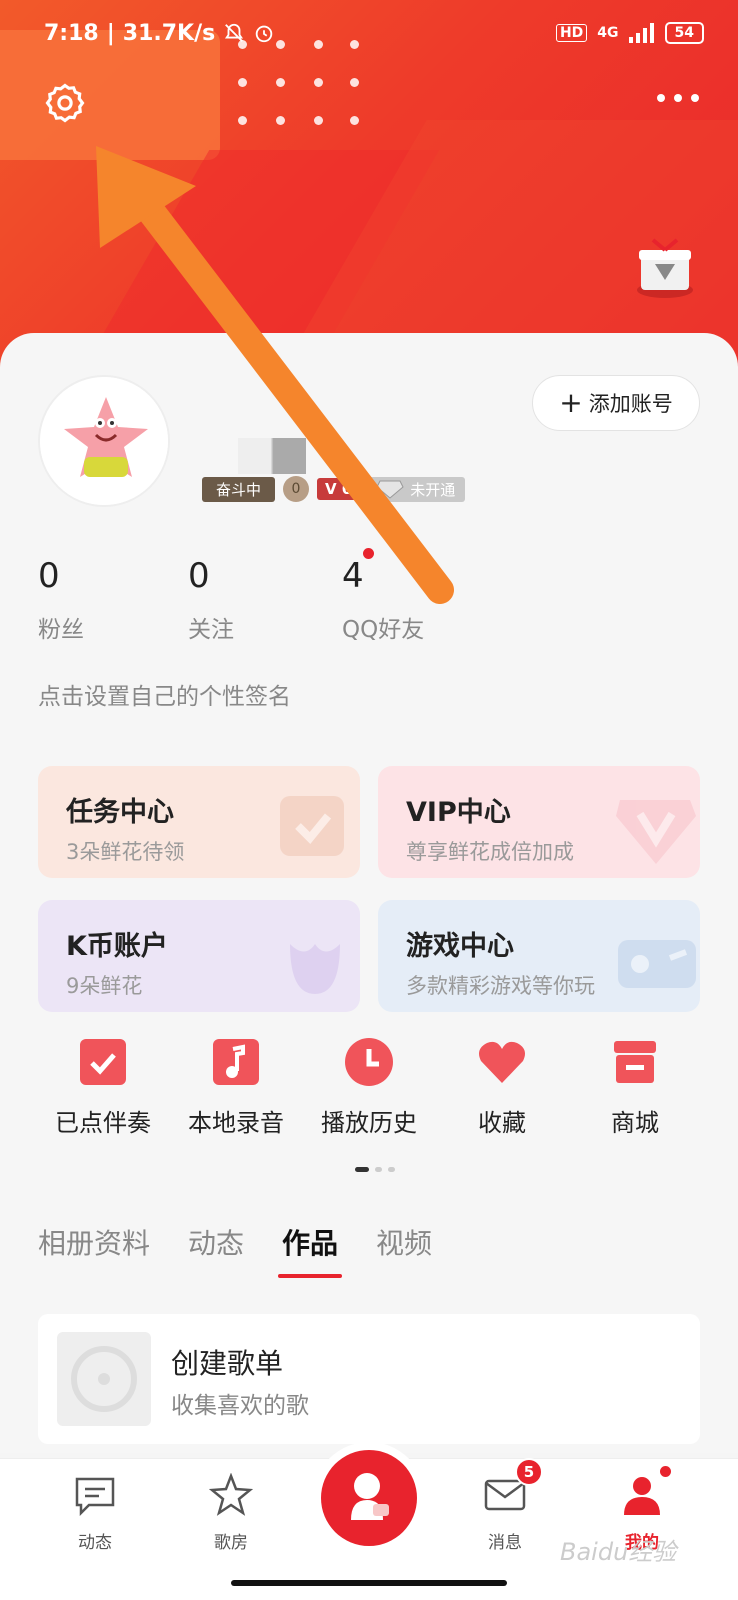  I want to click on nav-label: 动态, so click(95, 1543).